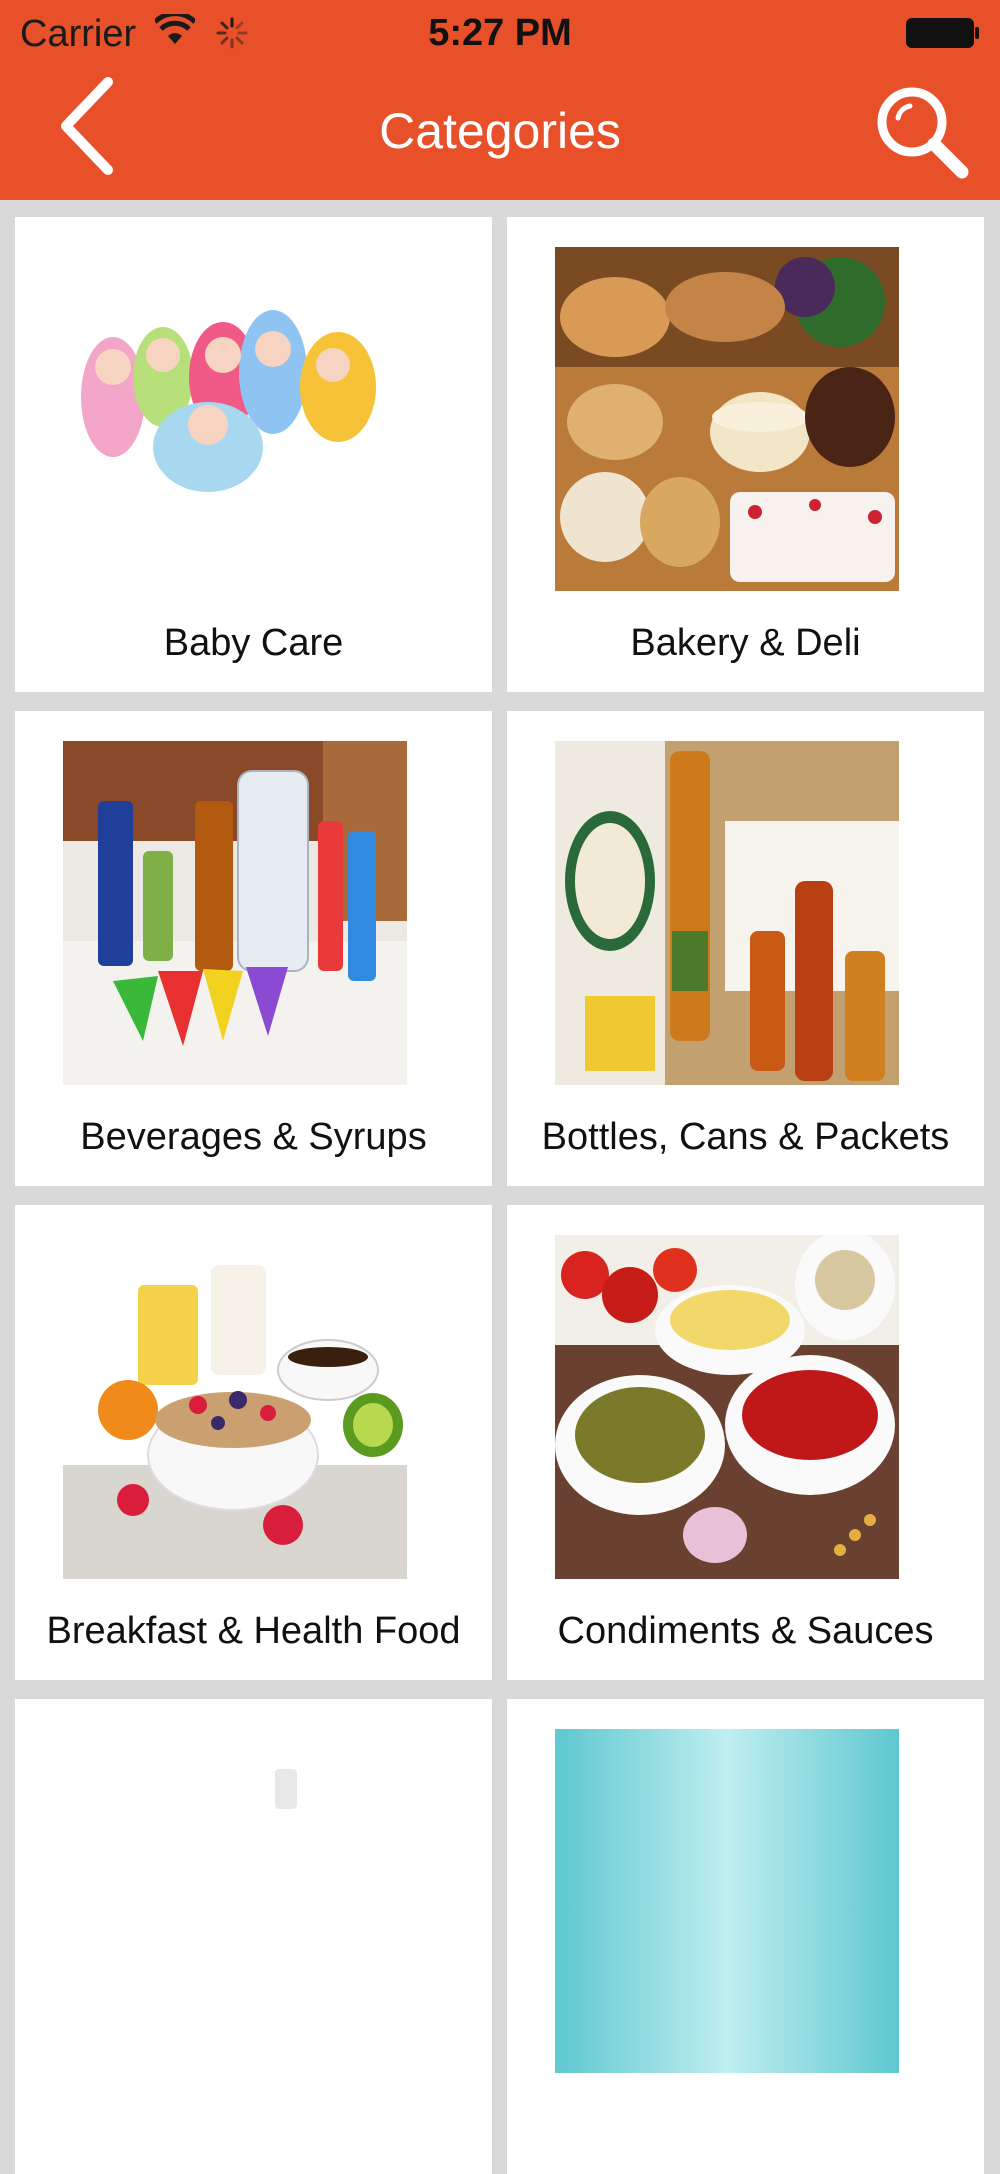 Image resolution: width=1000 pixels, height=2174 pixels. I want to click on search-icon, so click(922, 132).